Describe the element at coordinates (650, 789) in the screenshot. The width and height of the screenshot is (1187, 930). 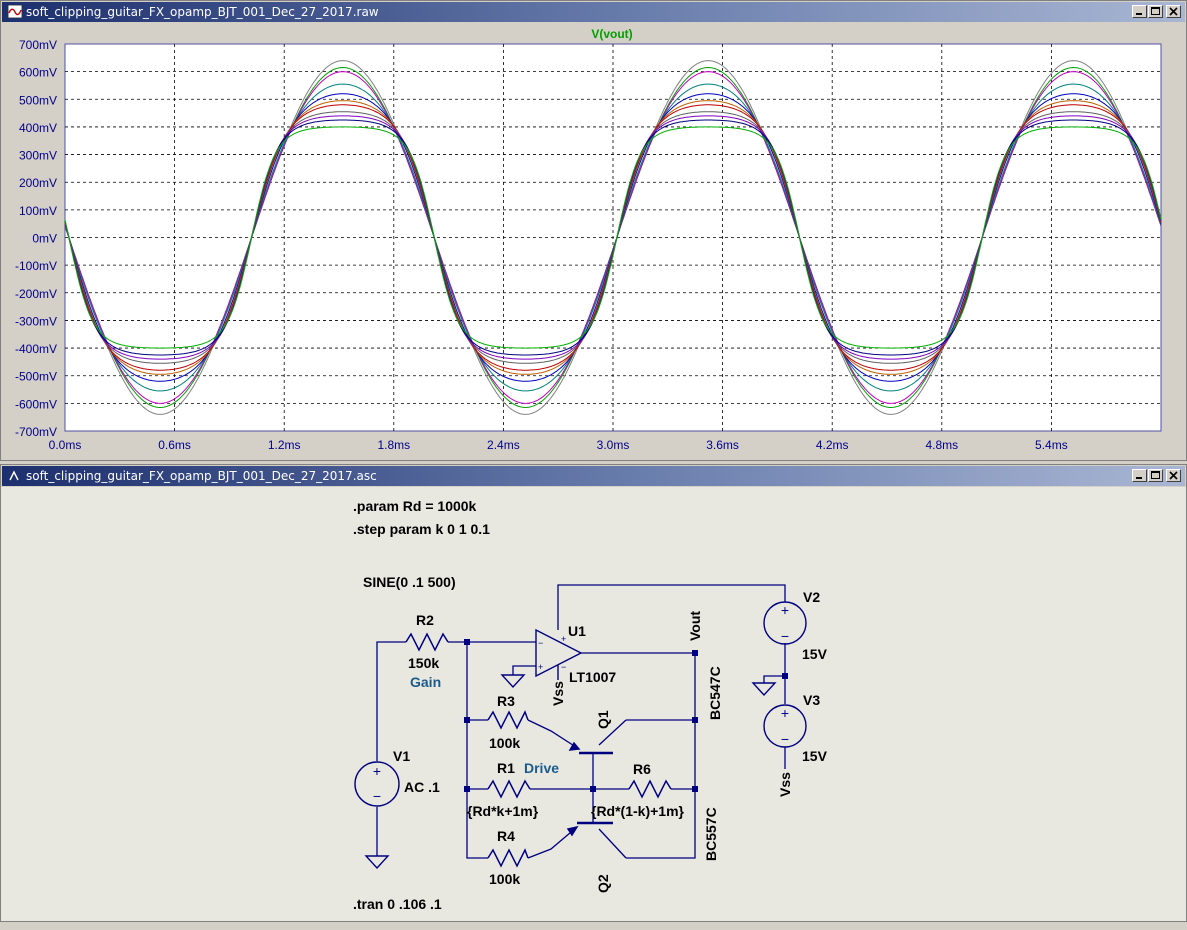
I see `r6-resistor` at that location.